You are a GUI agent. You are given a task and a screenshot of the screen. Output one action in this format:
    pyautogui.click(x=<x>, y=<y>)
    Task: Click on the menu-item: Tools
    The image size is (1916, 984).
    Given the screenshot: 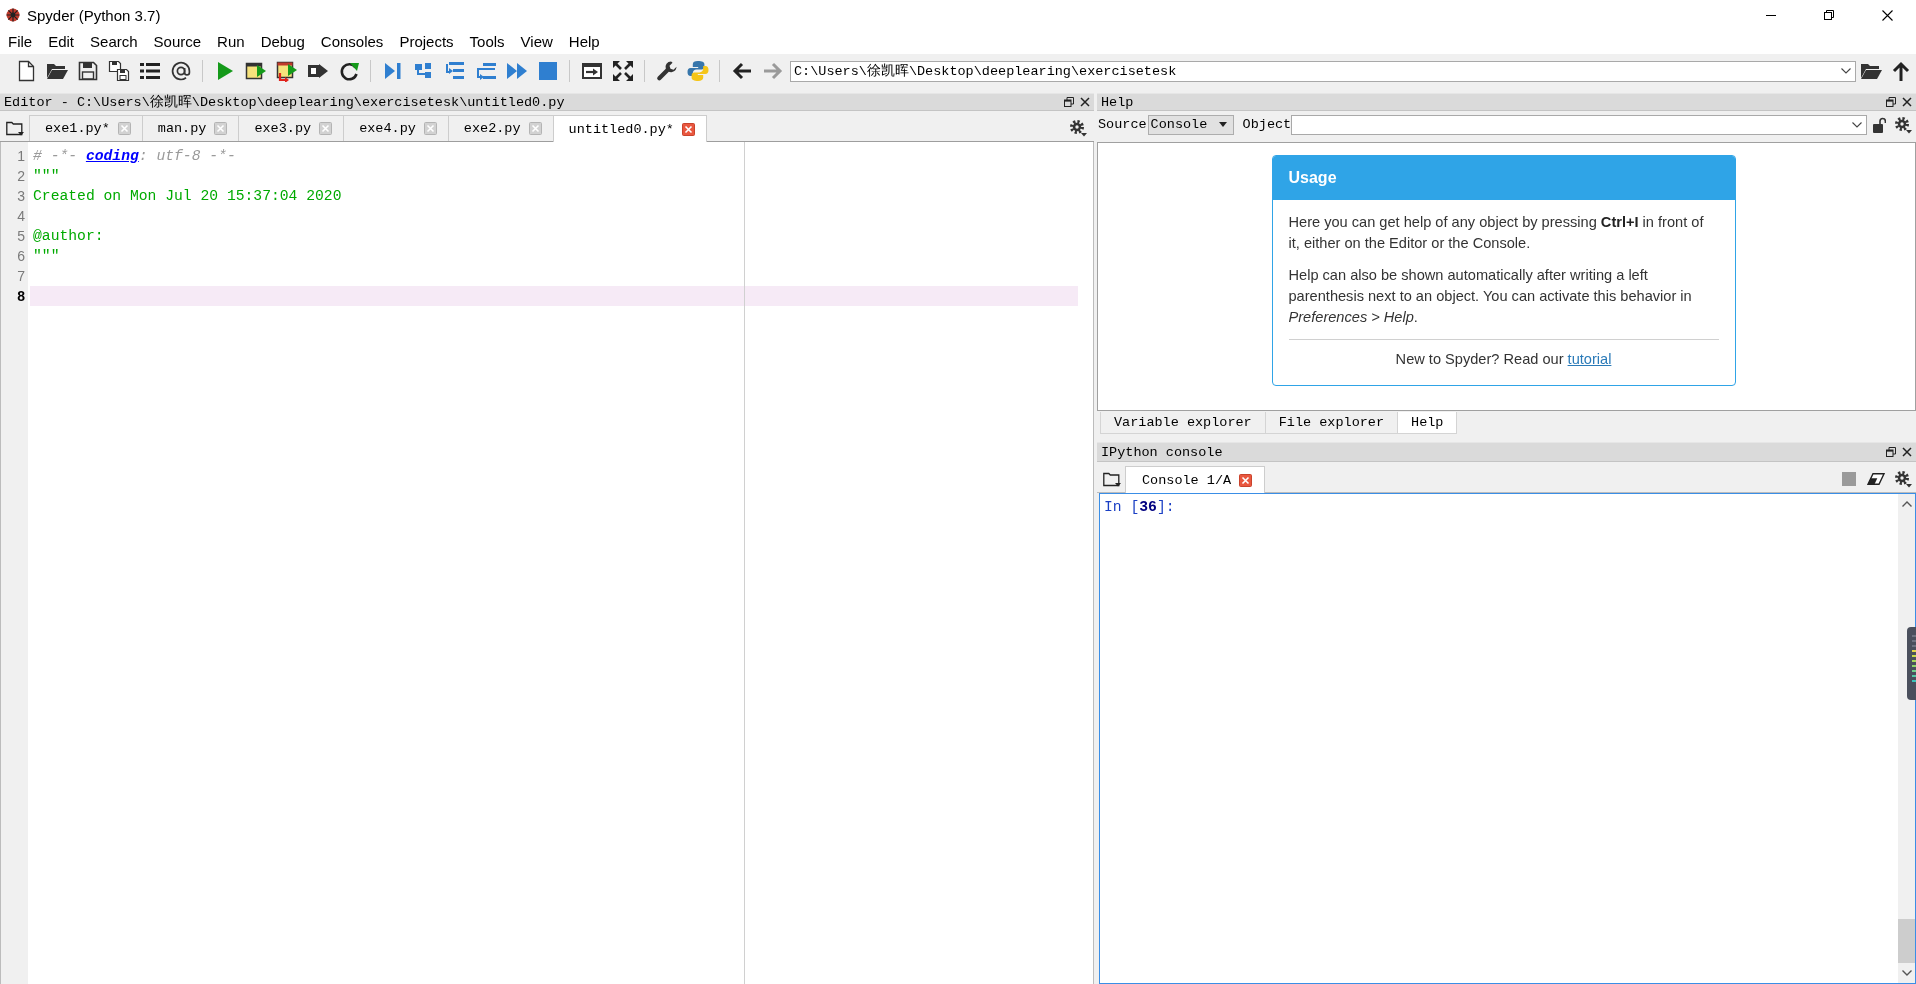 What is the action you would take?
    pyautogui.click(x=487, y=42)
    